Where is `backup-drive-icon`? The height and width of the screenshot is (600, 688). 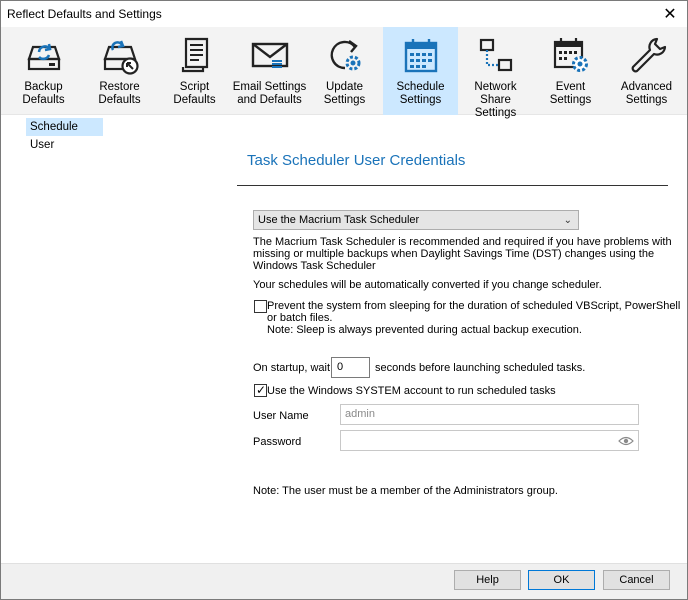
backup-drive-icon is located at coordinates (43, 57).